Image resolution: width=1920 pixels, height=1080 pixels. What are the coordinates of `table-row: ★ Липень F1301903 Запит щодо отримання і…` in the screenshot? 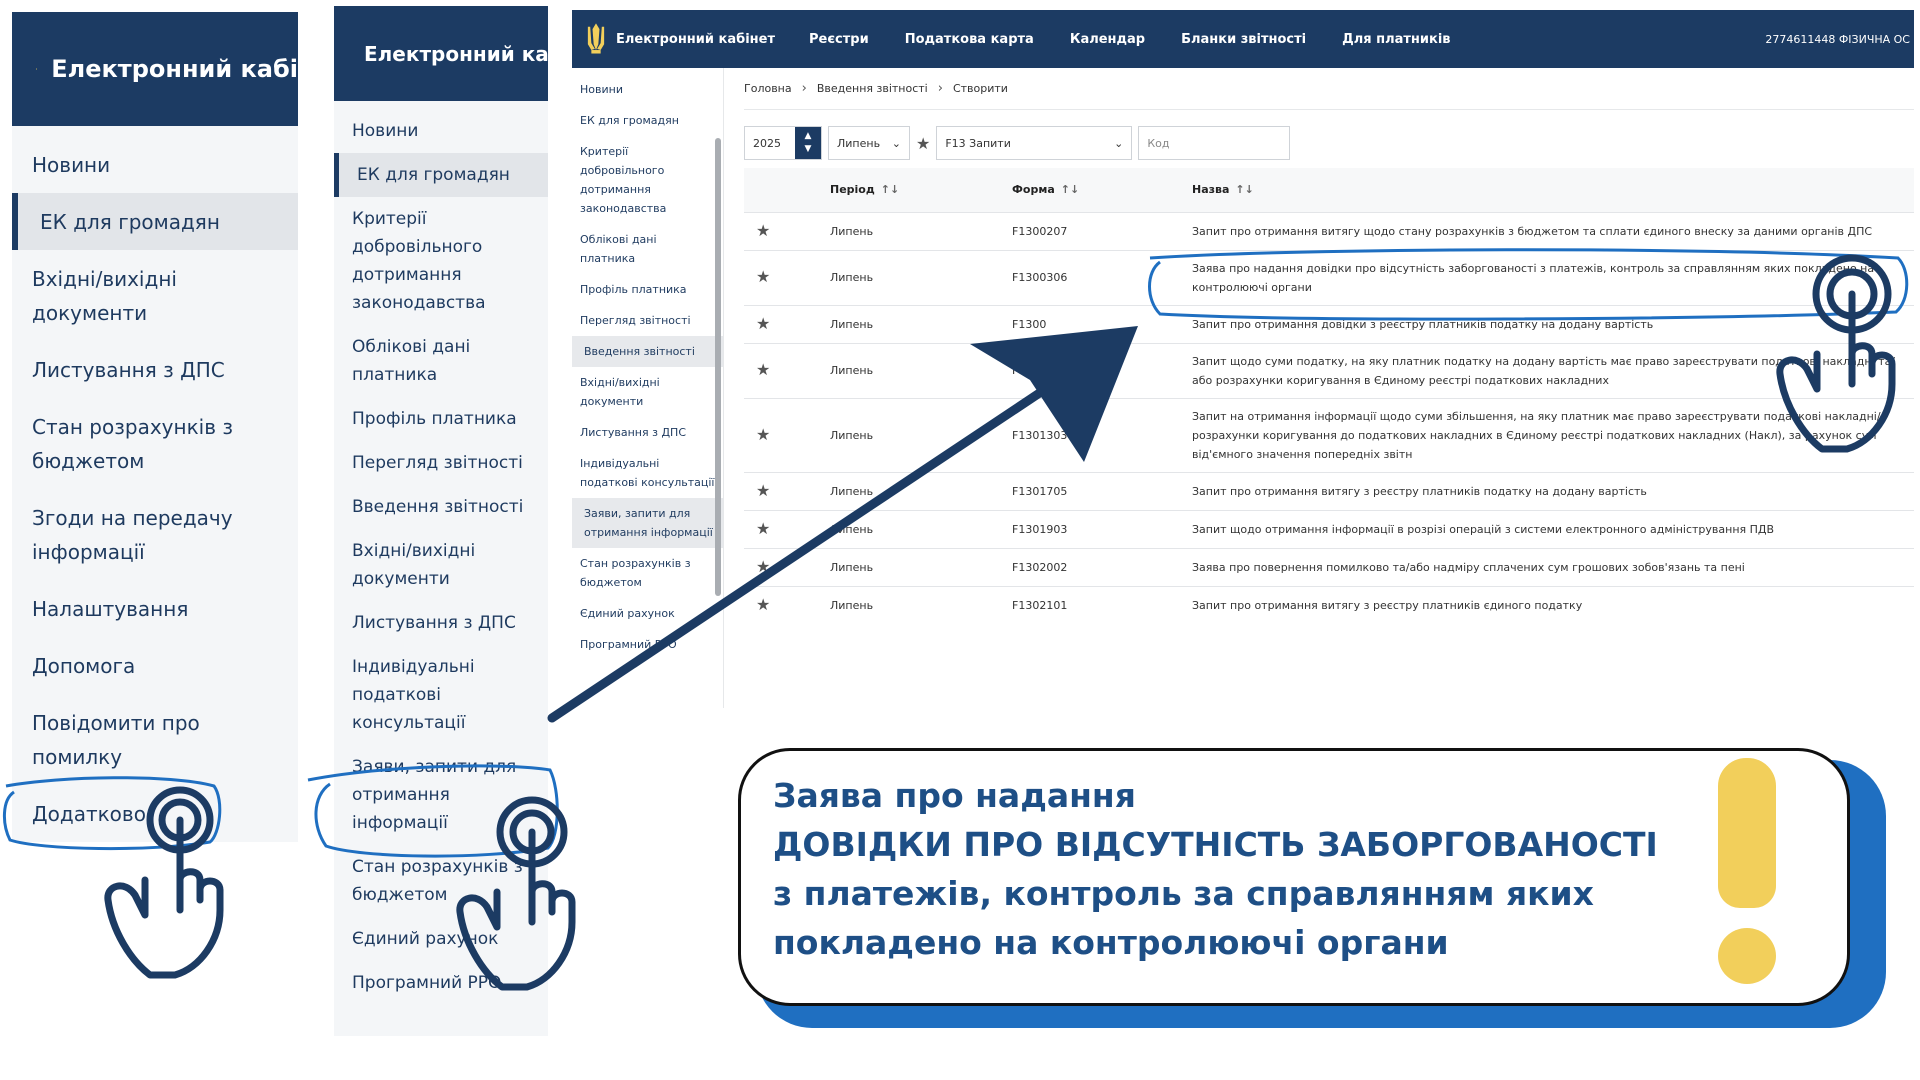 It's located at (1329, 528).